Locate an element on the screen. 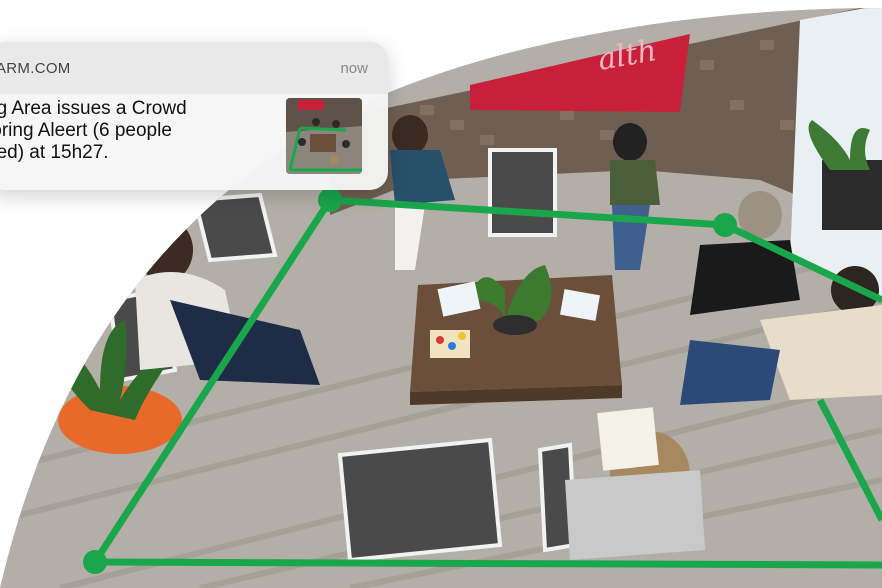 This screenshot has width=882, height=588. notification-thumbnail is located at coordinates (324, 136).